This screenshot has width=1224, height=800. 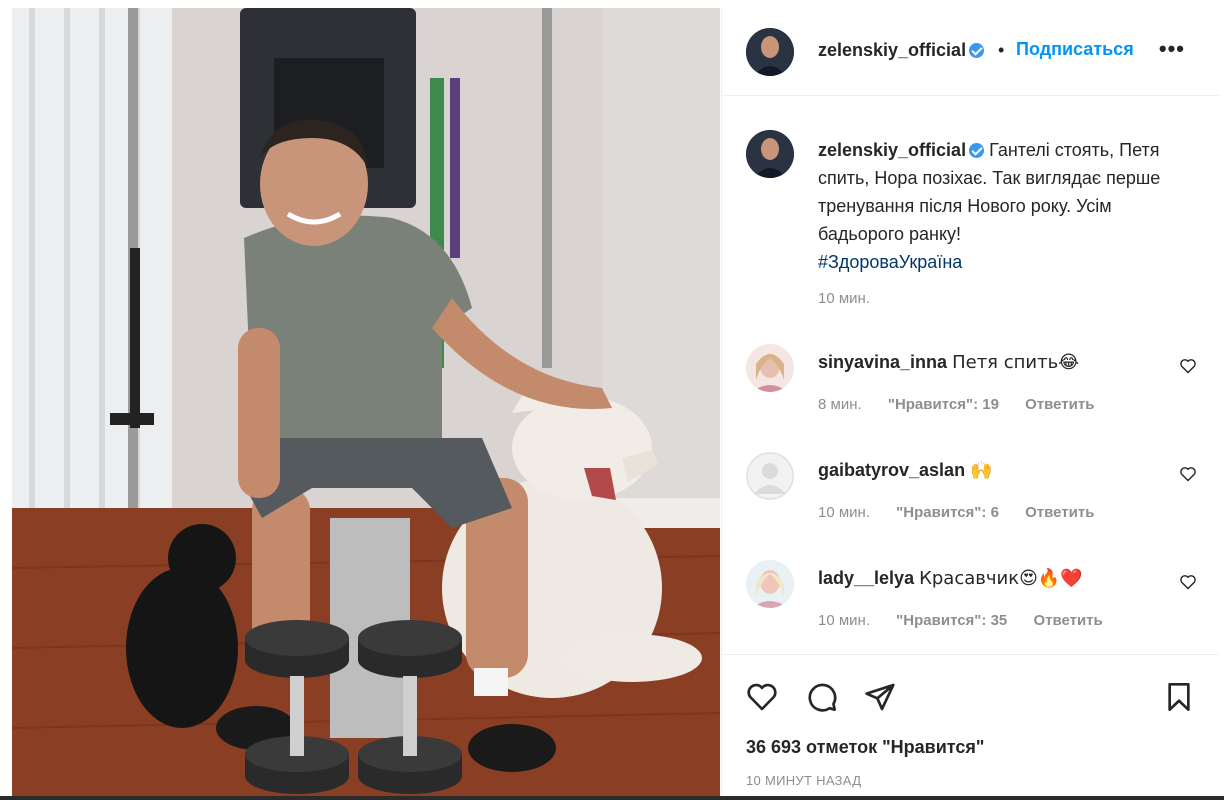 I want to click on post-header: zelenskiy_official • Подписаться •••, so click(x=970, y=52).